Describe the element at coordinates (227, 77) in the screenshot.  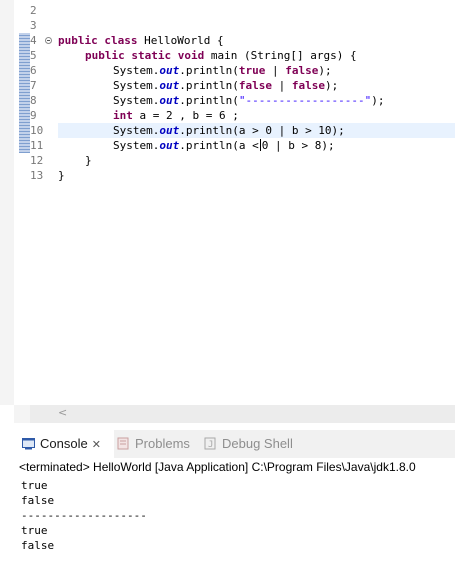
I see `code-line-6: System.out.println(false | false);` at that location.